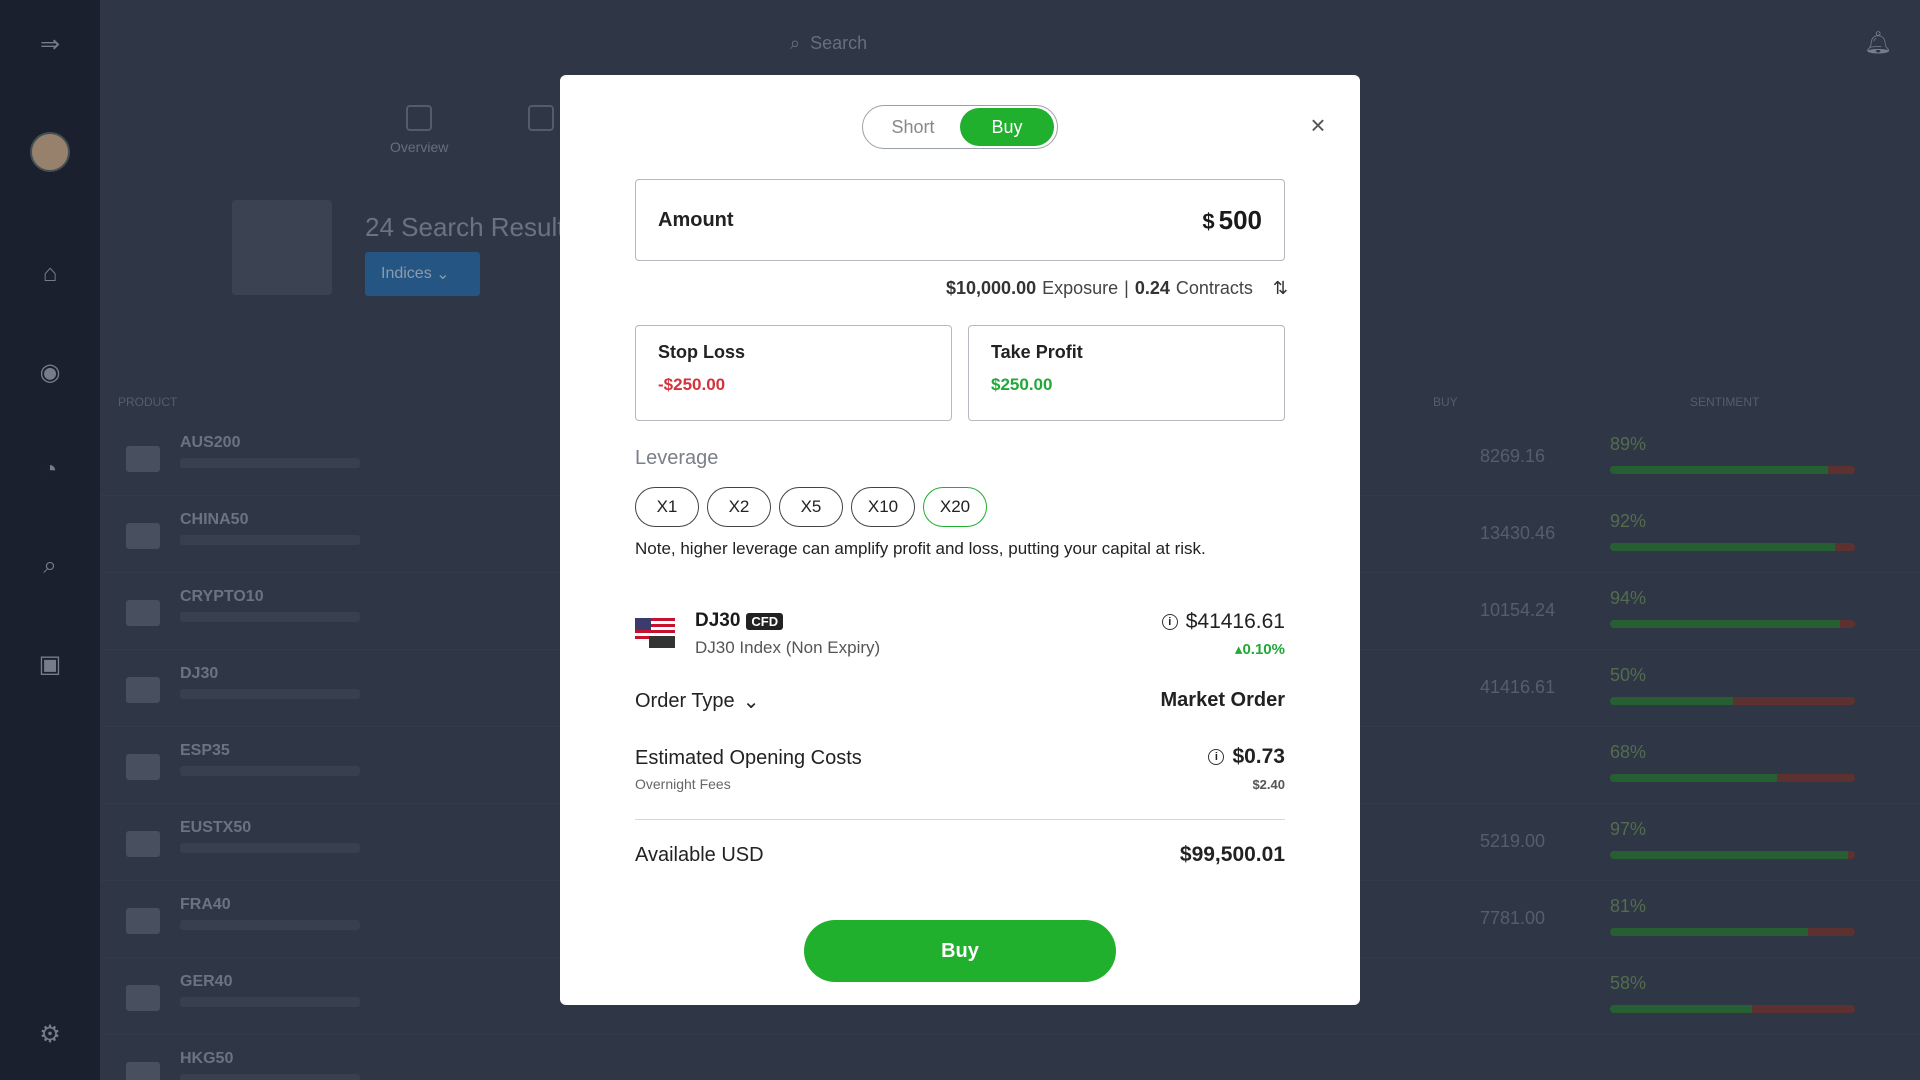 Image resolution: width=1920 pixels, height=1080 pixels. What do you see at coordinates (751, 702) in the screenshot?
I see `chevron-down-icon: ⌄` at bounding box center [751, 702].